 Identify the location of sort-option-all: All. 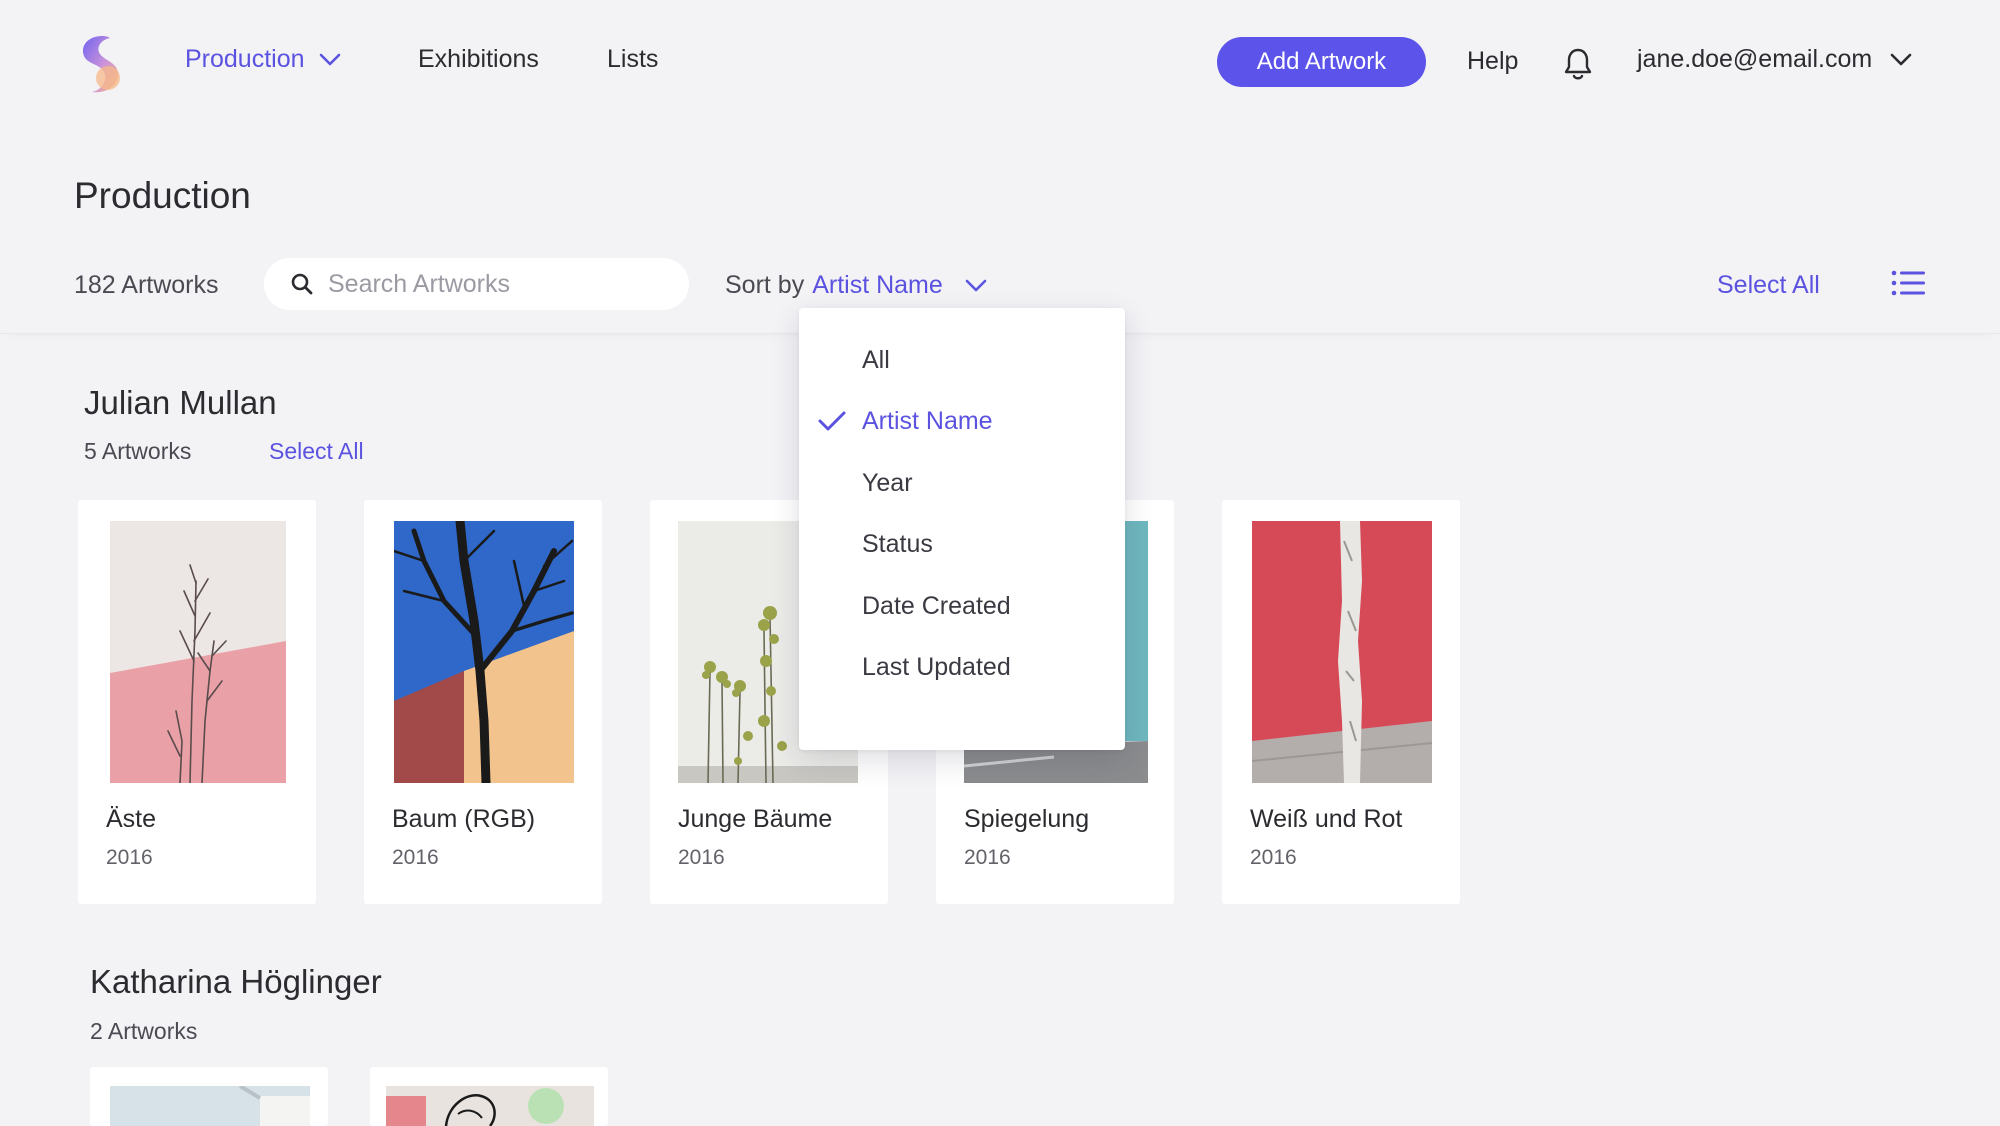
(876, 360).